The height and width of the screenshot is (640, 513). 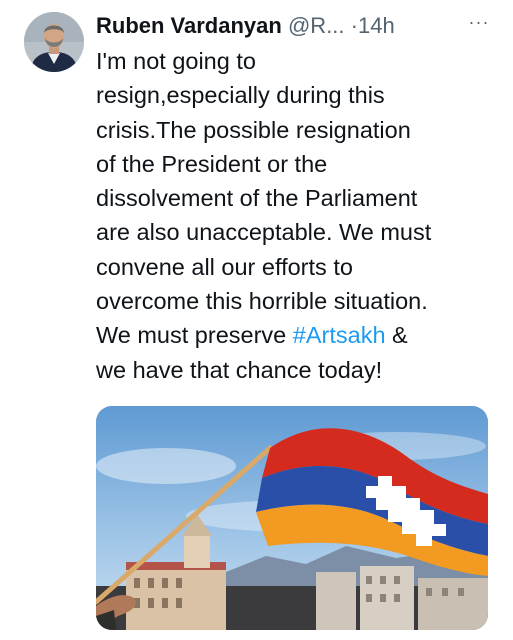 What do you see at coordinates (194, 335) in the screenshot?
I see `text-fragment: We must preserve` at bounding box center [194, 335].